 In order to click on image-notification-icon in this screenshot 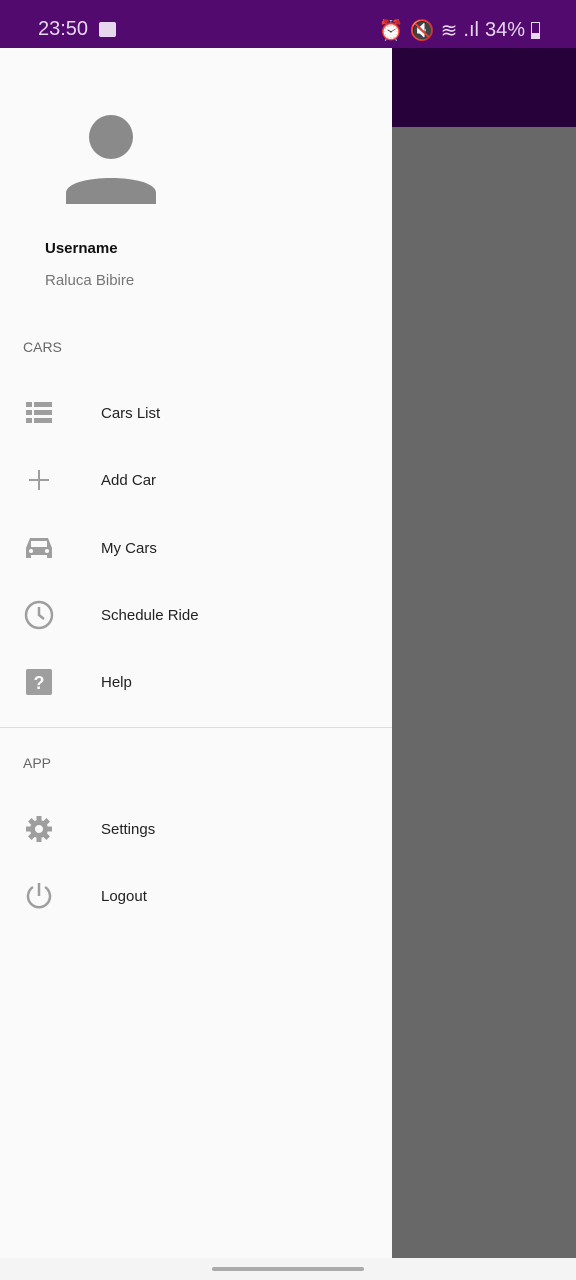, I will do `click(107, 29)`.